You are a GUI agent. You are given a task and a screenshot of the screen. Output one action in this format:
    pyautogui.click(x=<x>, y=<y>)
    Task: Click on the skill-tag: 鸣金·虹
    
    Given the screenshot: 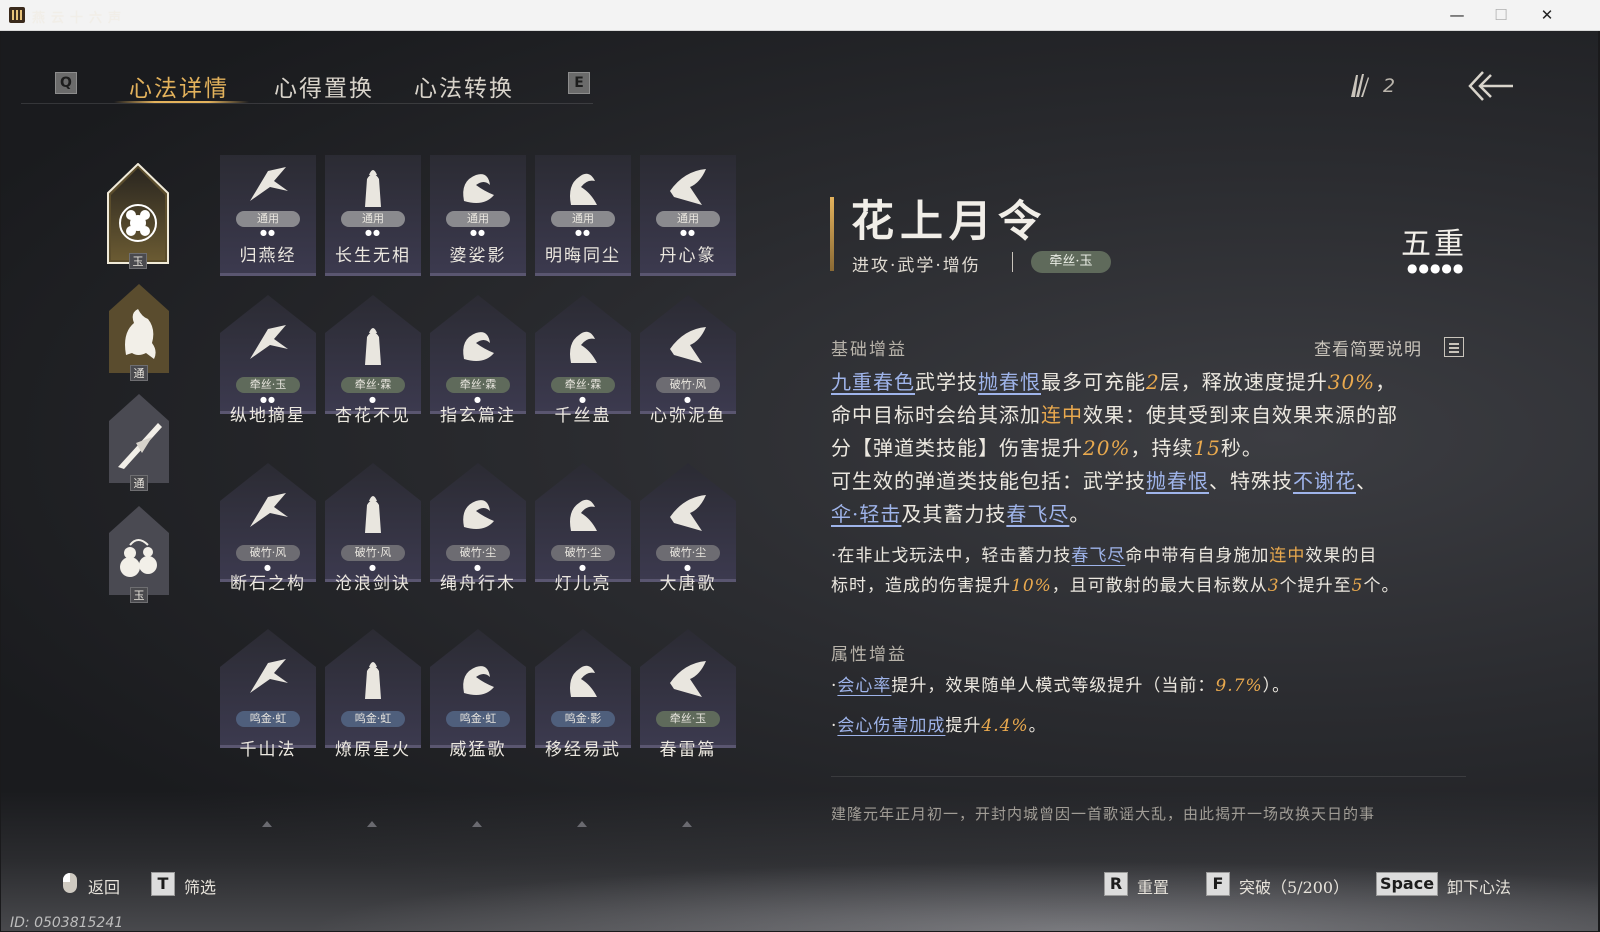 What is the action you would take?
    pyautogui.click(x=478, y=719)
    